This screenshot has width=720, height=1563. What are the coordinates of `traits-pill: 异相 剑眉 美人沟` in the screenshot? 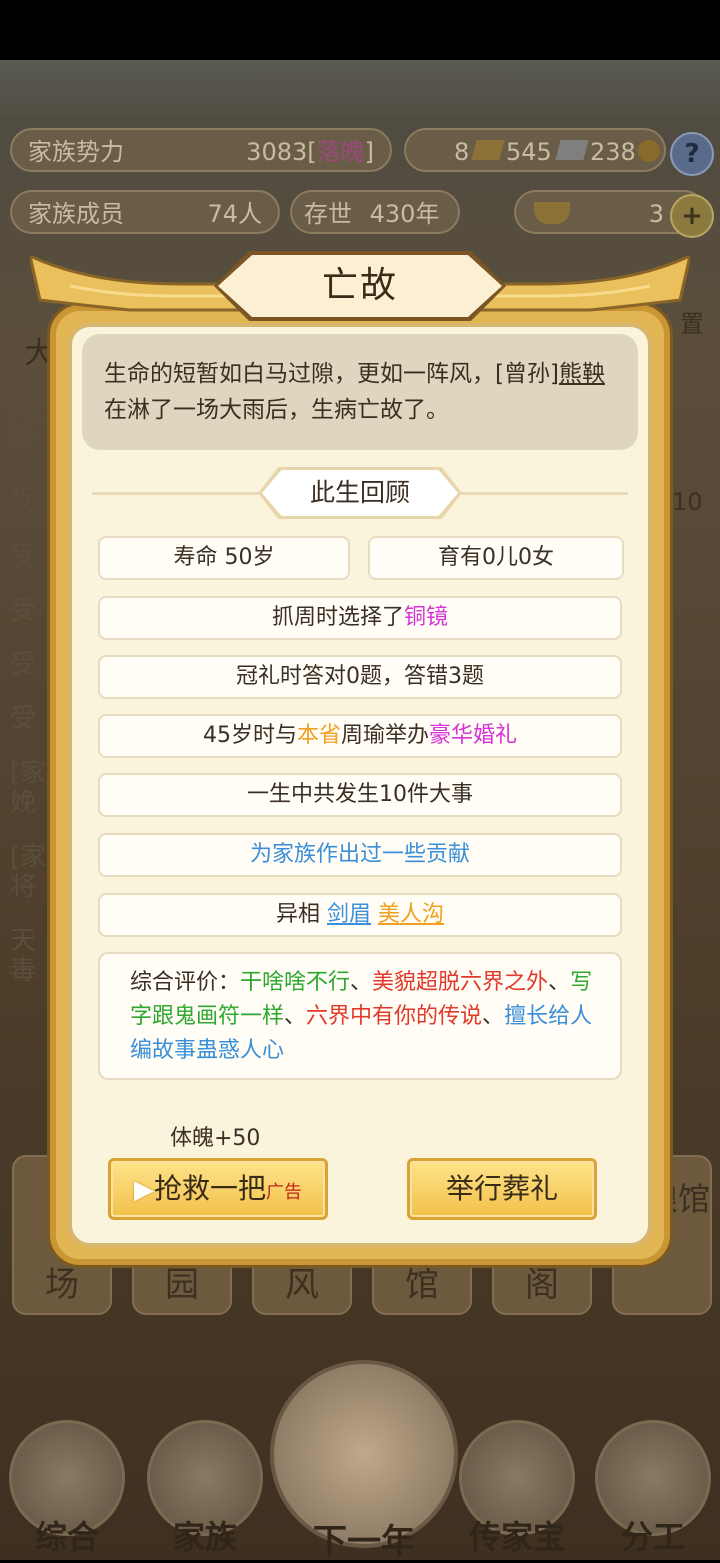 It's located at (360, 915).